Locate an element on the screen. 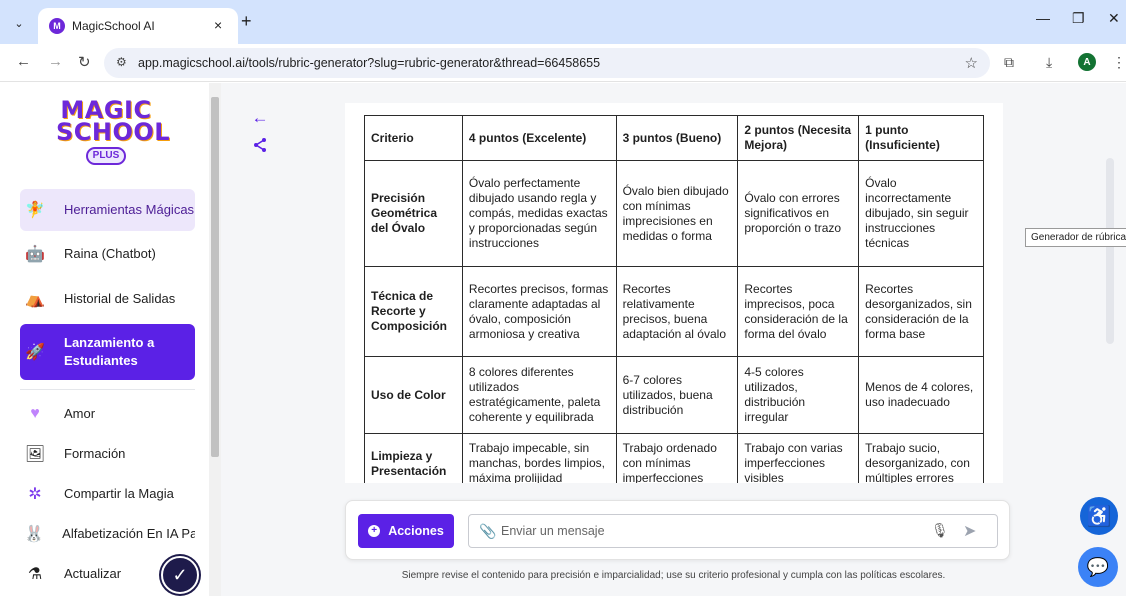 This screenshot has height=596, width=1126. chat-support-icon: 💬 is located at coordinates (1098, 567).